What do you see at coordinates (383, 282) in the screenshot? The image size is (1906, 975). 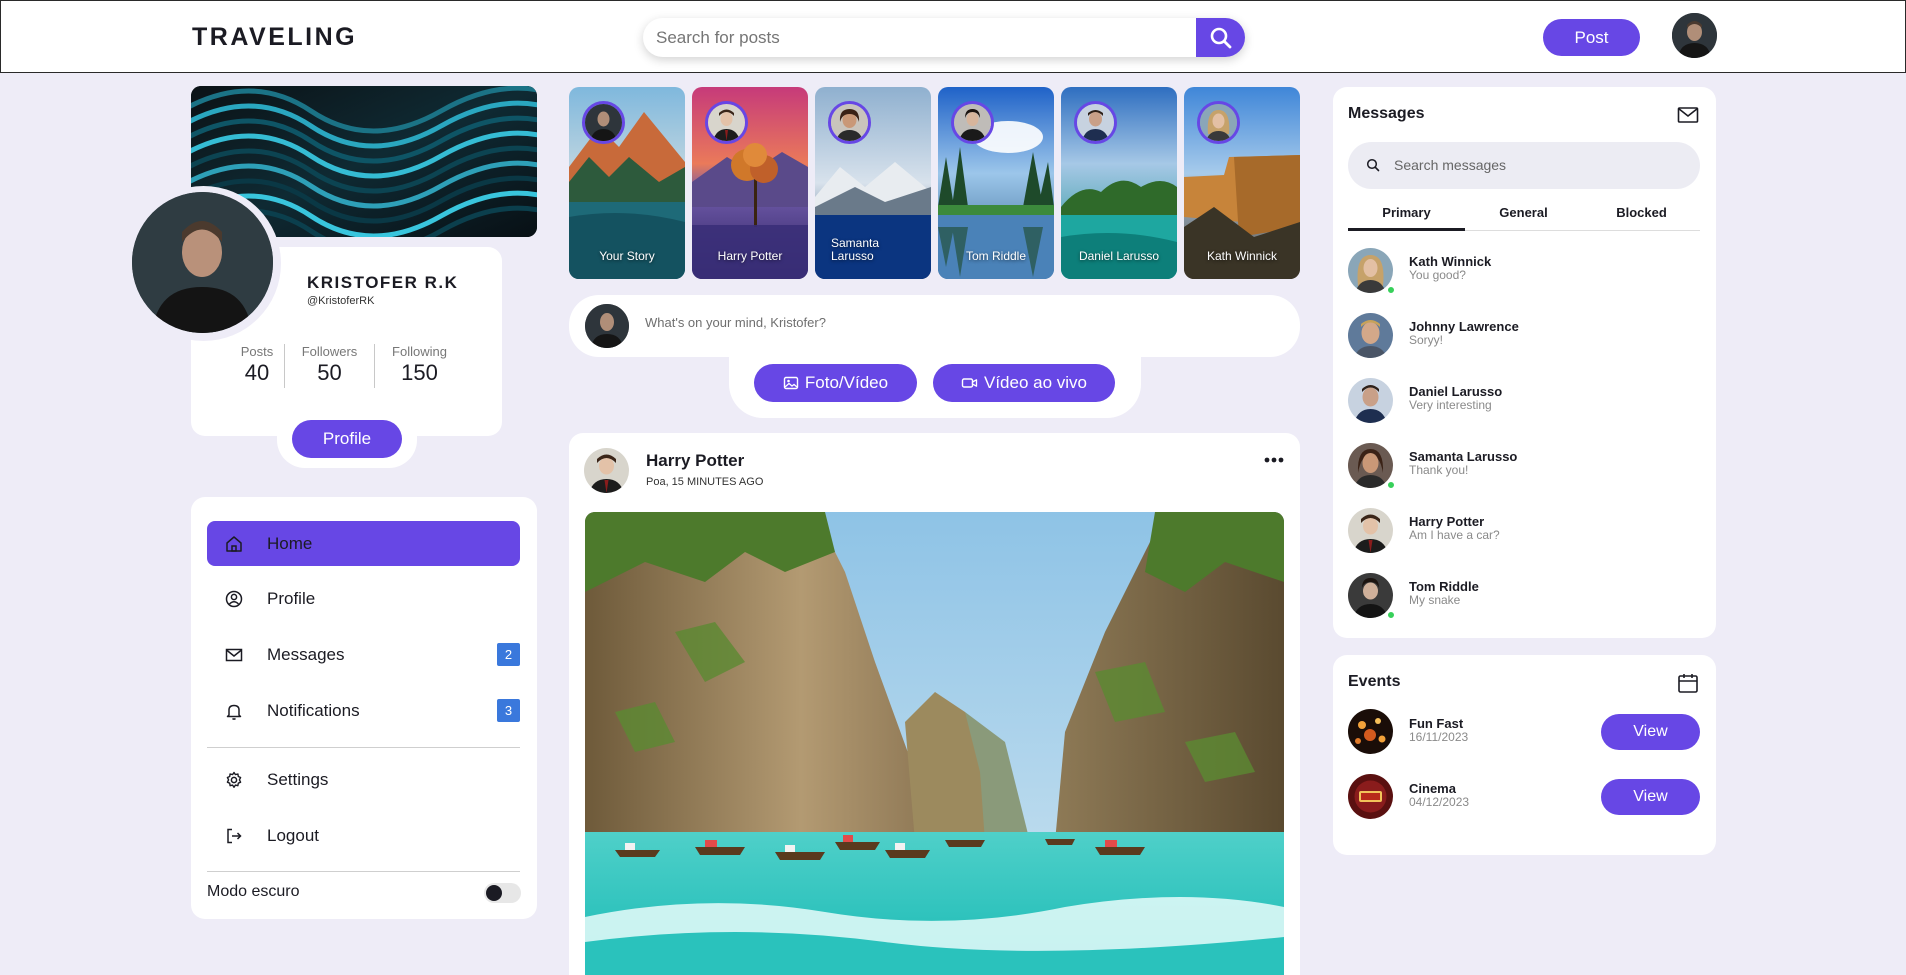 I see `profile-name: KRISTOFER R.K` at bounding box center [383, 282].